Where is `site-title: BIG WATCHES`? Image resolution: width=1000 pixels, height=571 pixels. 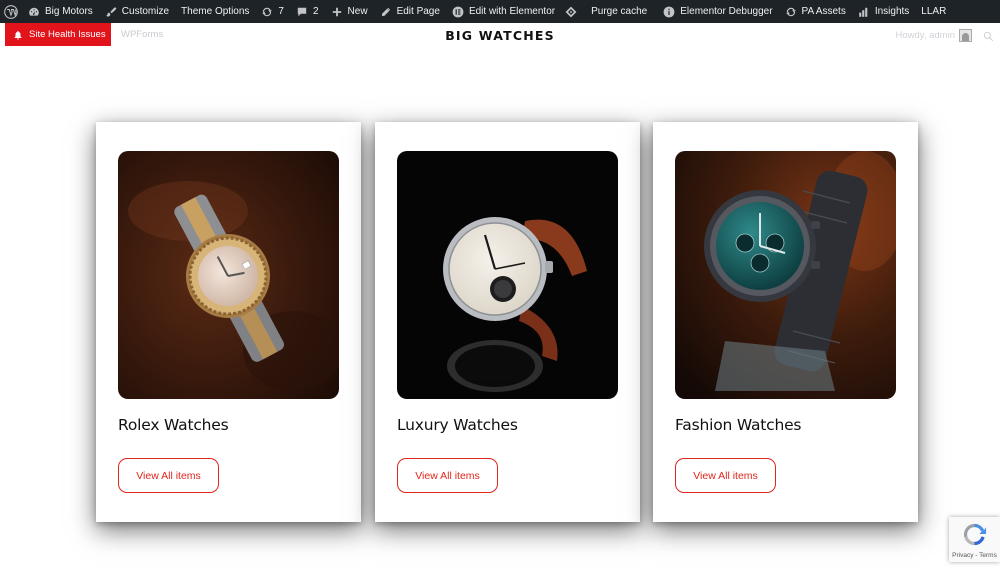 site-title: BIG WATCHES is located at coordinates (500, 35).